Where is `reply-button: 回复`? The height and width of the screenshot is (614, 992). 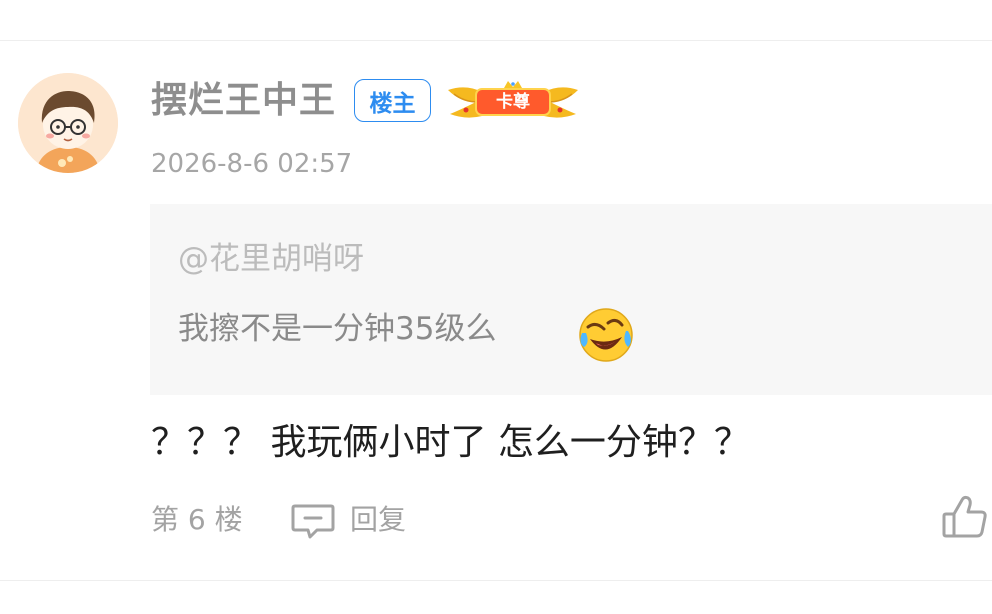 reply-button: 回复 is located at coordinates (378, 520).